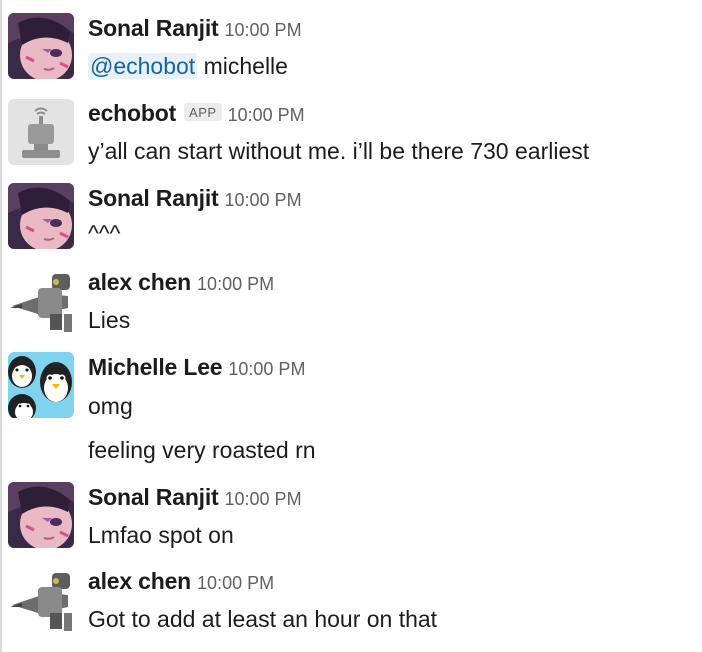 Image resolution: width=702 pixels, height=652 pixels. Describe the element at coordinates (110, 406) in the screenshot. I see `message-text: omg` at that location.